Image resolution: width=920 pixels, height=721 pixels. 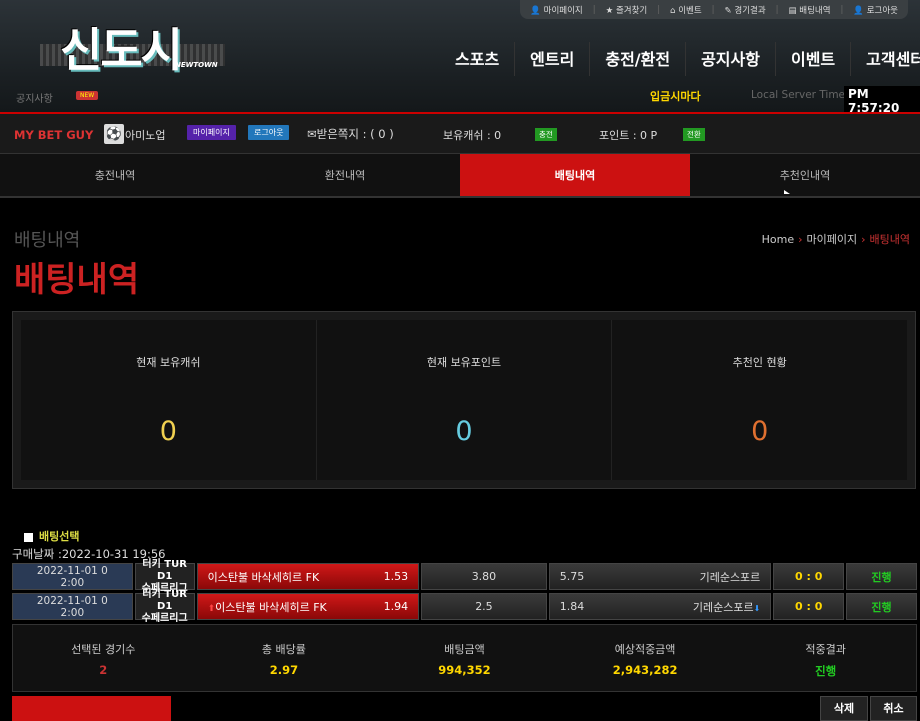 What do you see at coordinates (726, 607) in the screenshot?
I see `away-team: 기레순스포르⬇` at bounding box center [726, 607].